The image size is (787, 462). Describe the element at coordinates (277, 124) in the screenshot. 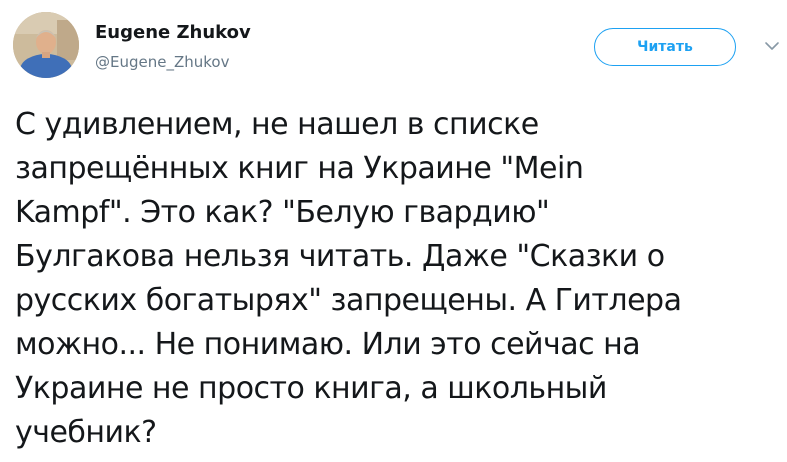

I see `tweet-line: С удивлением, не нашел в списке` at that location.